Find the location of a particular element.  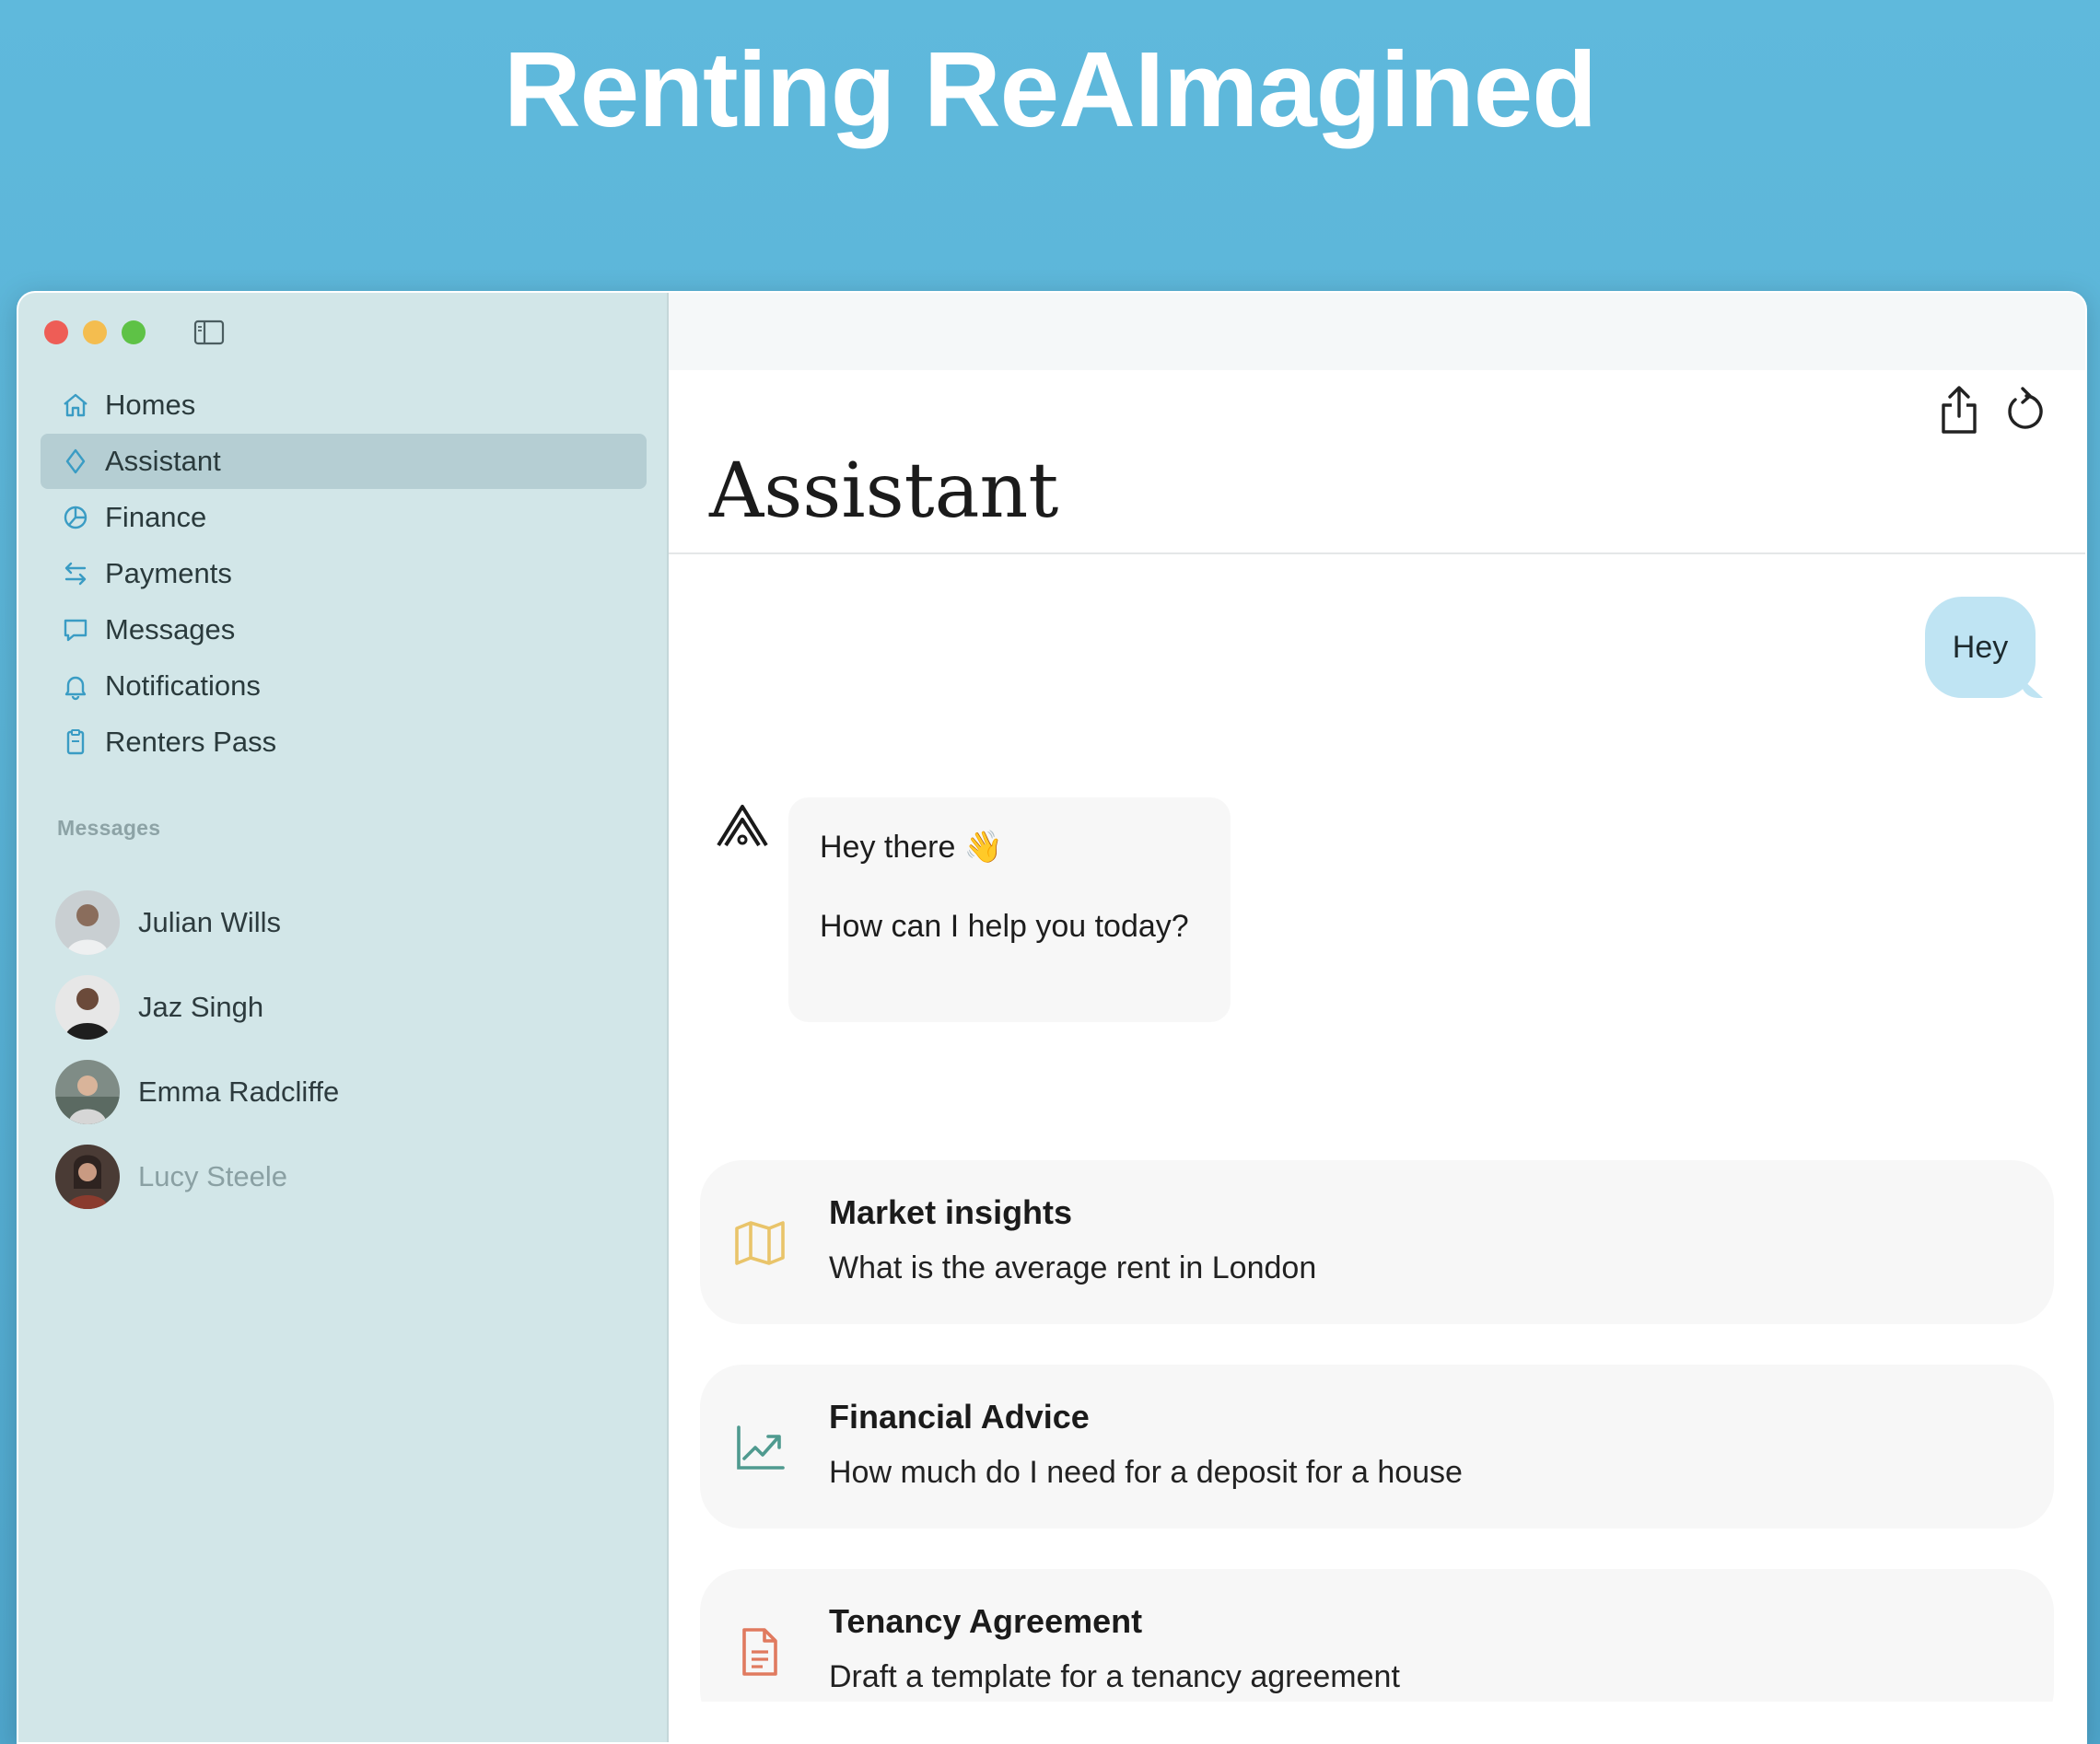

contact-name: Lucy Steele is located at coordinates (212, 1176).